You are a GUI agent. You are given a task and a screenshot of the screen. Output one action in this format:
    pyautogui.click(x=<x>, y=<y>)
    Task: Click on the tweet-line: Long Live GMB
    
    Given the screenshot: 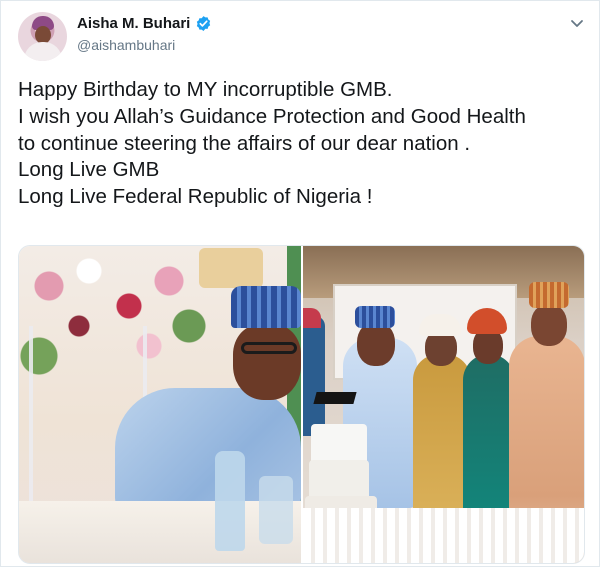 What is the action you would take?
    pyautogui.click(x=89, y=170)
    